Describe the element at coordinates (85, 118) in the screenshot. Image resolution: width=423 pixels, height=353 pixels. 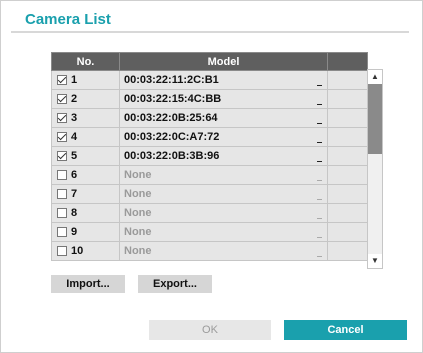
I see `cell-no: 3` at that location.